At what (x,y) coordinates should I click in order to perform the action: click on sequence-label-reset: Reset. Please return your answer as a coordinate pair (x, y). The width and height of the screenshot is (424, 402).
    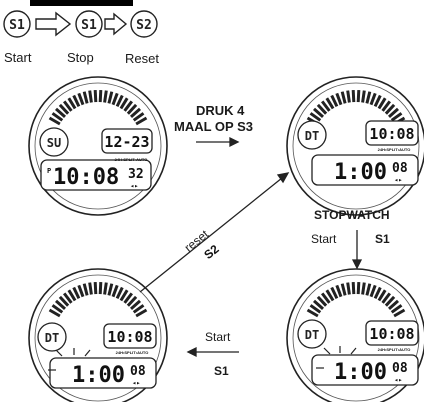
    Looking at the image, I should click on (142, 58).